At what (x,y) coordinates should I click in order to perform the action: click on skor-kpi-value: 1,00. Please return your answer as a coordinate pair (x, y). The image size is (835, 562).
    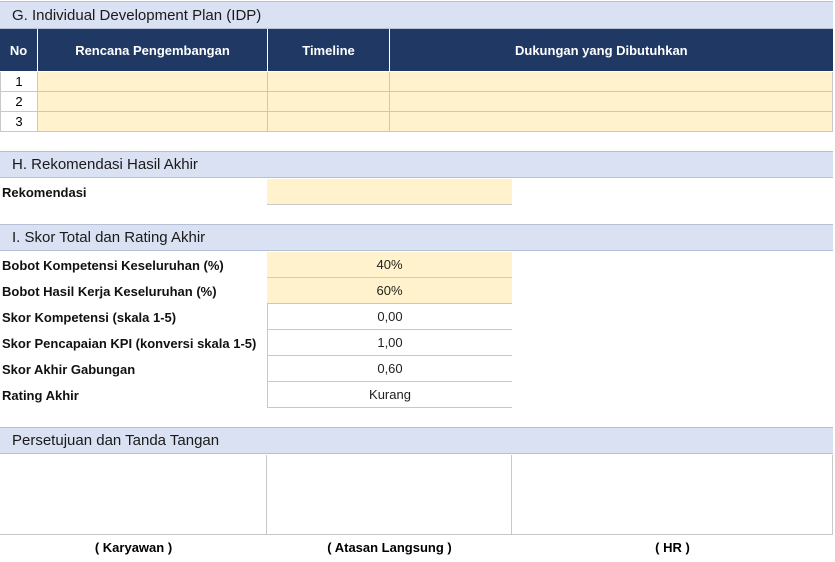
    Looking at the image, I should click on (389, 343).